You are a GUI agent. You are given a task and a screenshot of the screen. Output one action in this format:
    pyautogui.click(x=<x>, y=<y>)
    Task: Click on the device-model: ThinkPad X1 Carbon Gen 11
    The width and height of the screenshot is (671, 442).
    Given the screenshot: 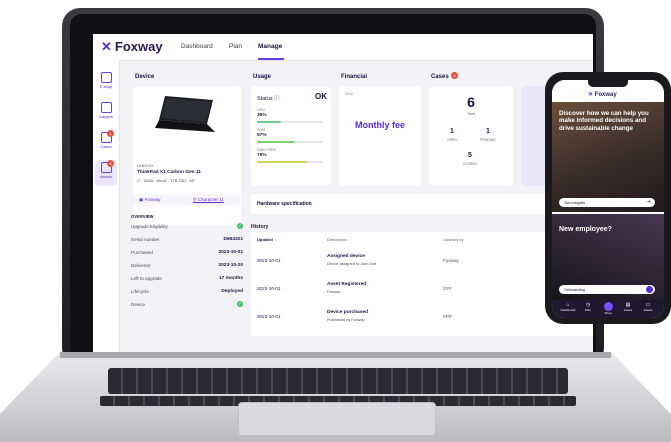 What is the action you would take?
    pyautogui.click(x=169, y=172)
    